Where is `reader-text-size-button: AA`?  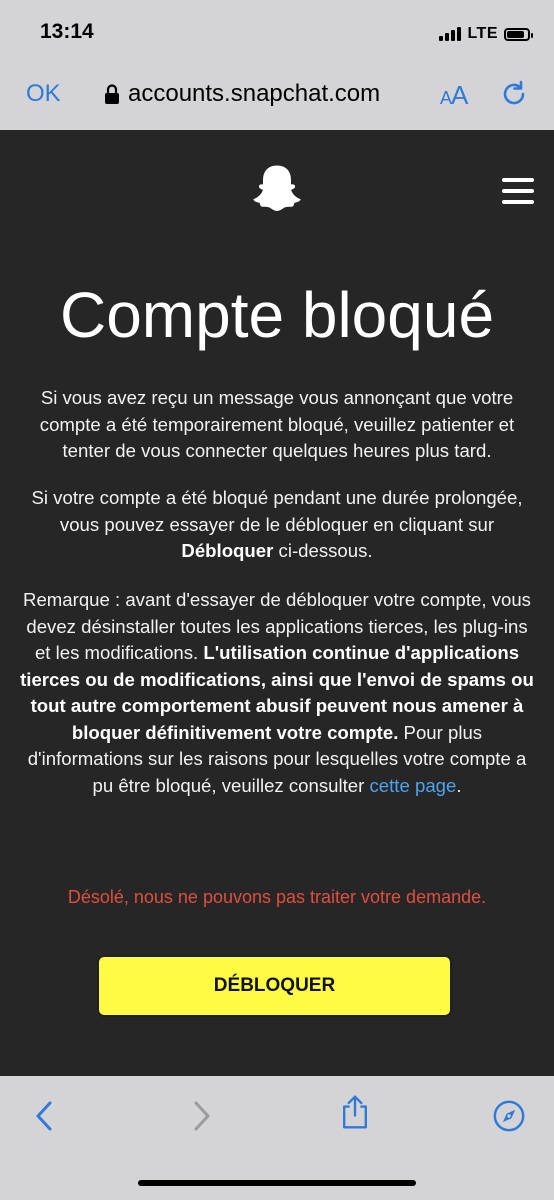 reader-text-size-button: AA is located at coordinates (454, 95).